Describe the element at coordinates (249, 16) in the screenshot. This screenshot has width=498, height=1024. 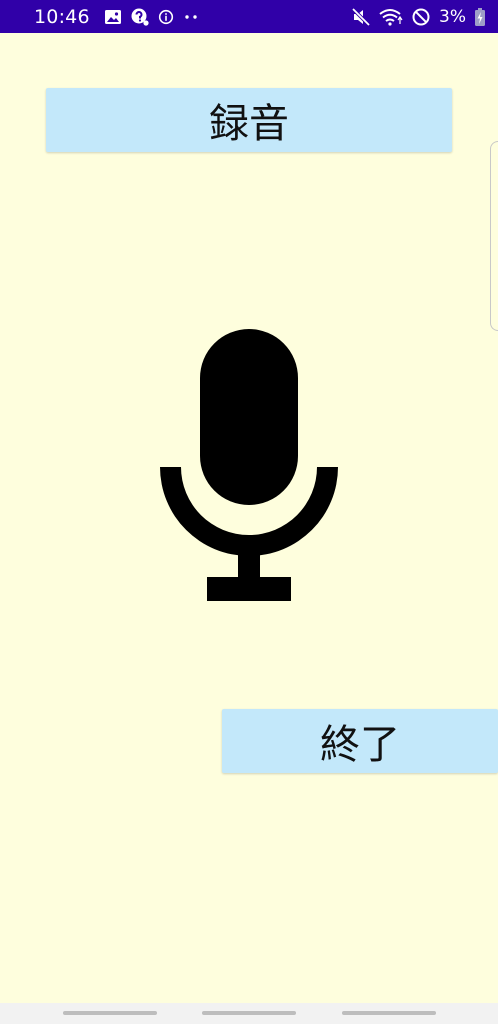
I see `status-bar: 10:46 3%` at that location.